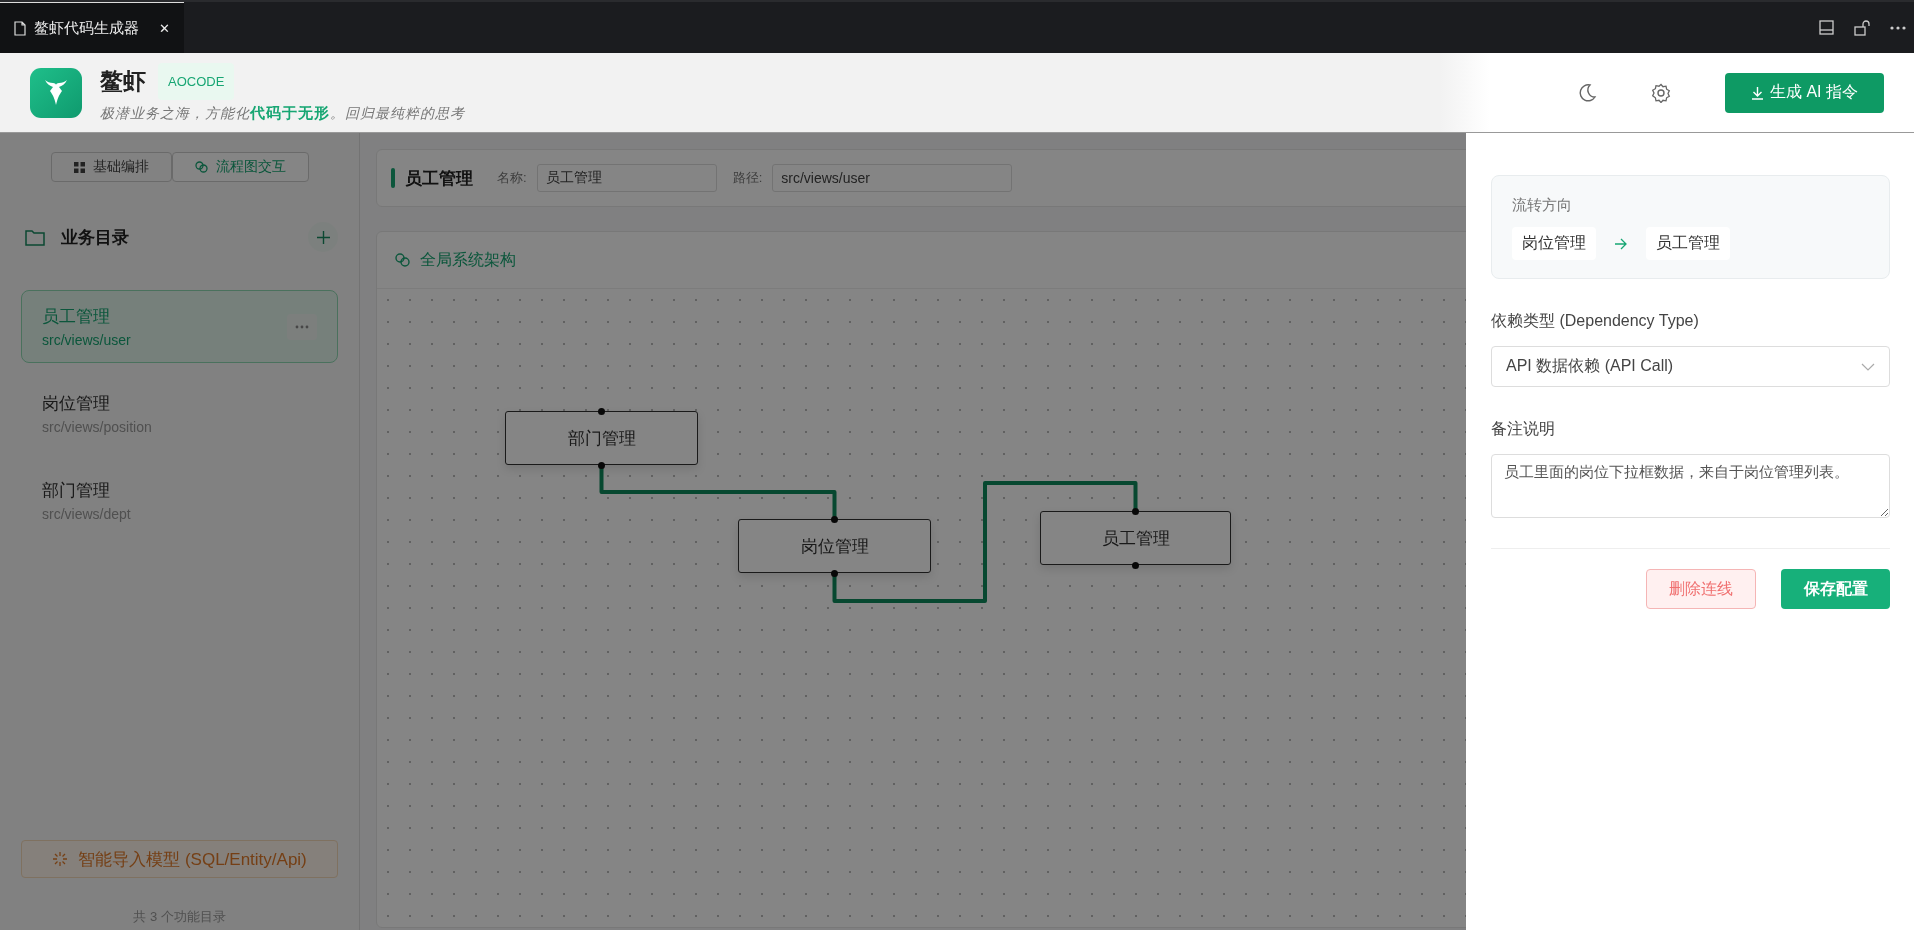 Image resolution: width=1914 pixels, height=930 pixels. I want to click on editor-tab: 鳌虾代码生成器 ✕, so click(92, 27).